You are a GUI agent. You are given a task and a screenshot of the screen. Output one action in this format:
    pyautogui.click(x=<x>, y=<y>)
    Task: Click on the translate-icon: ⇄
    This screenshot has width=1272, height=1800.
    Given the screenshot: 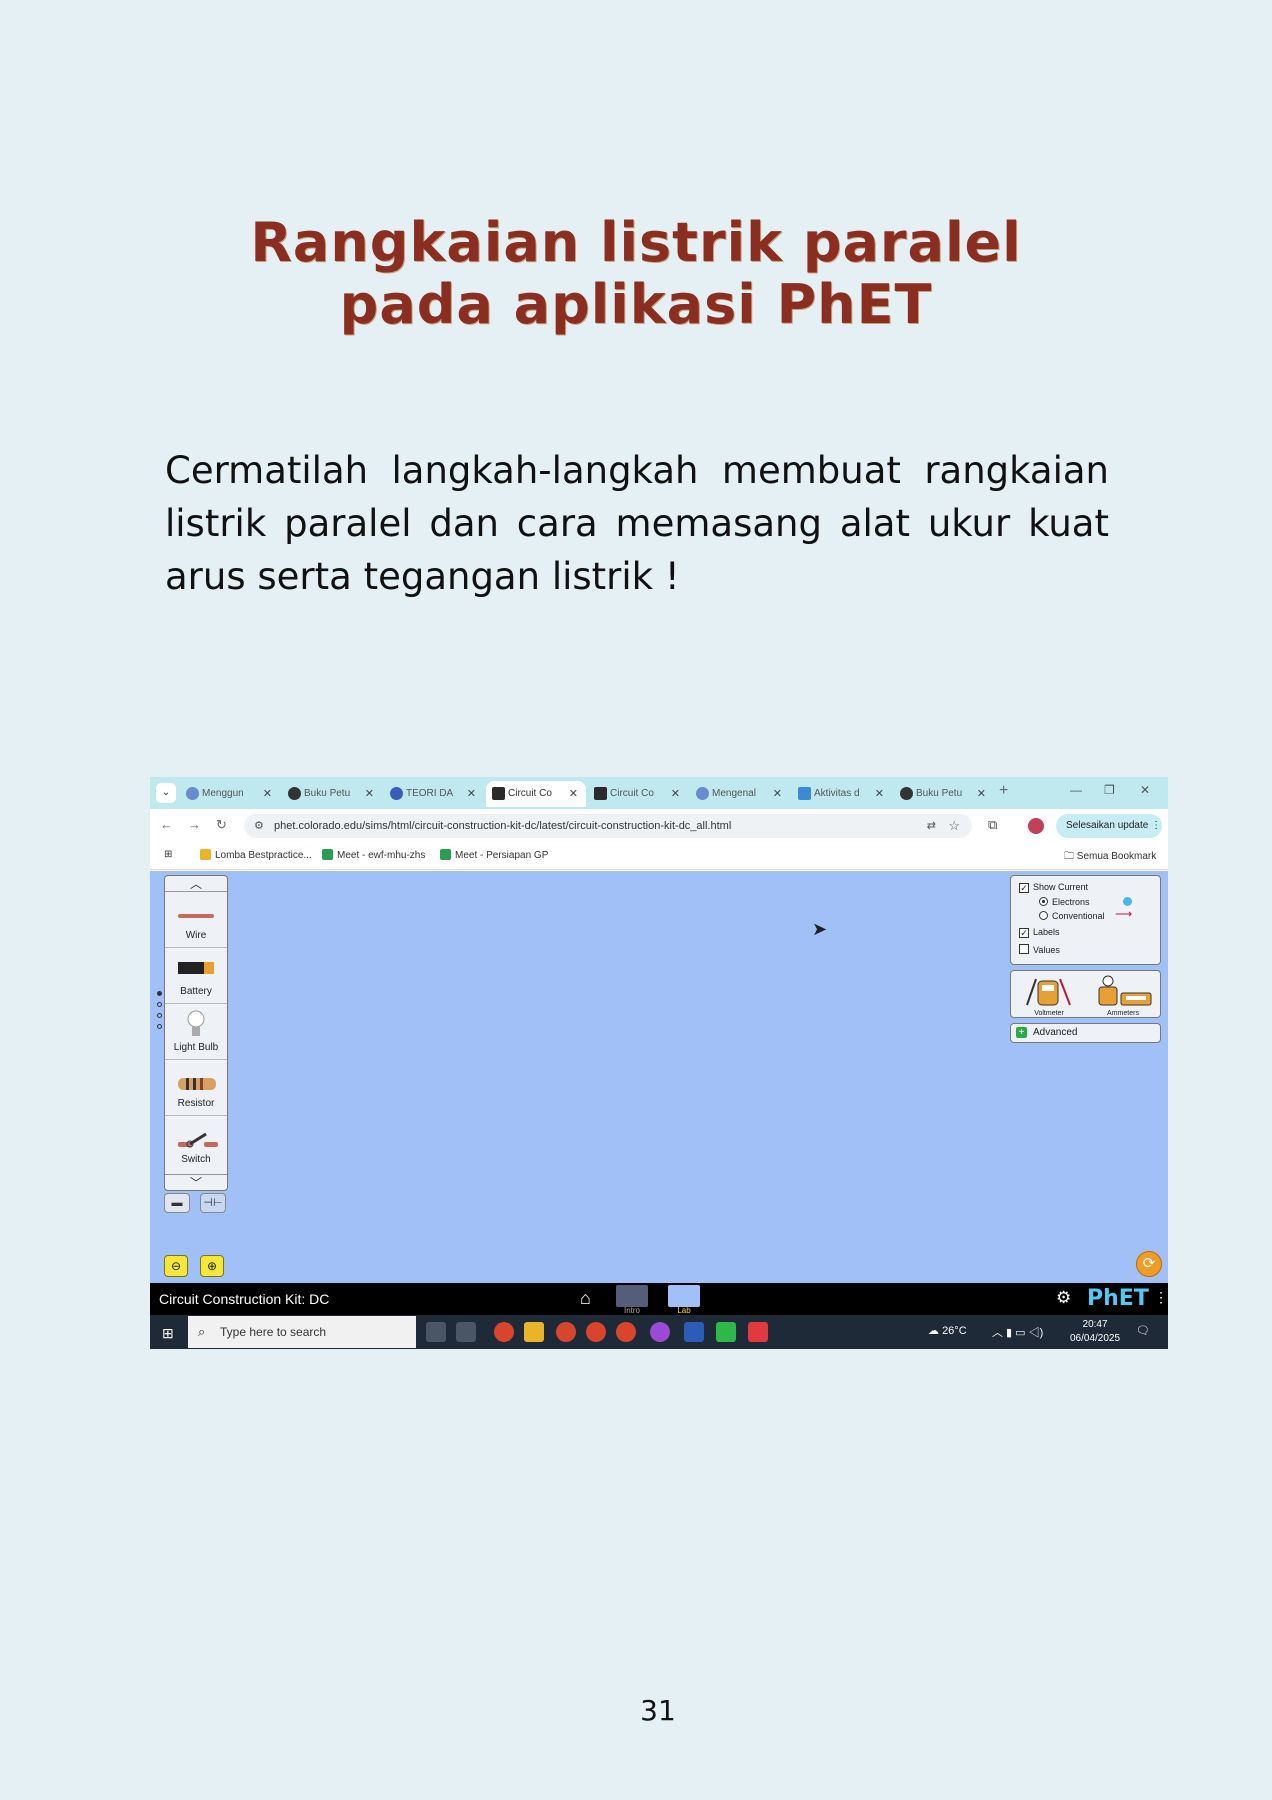 What is the action you would take?
    pyautogui.click(x=931, y=826)
    